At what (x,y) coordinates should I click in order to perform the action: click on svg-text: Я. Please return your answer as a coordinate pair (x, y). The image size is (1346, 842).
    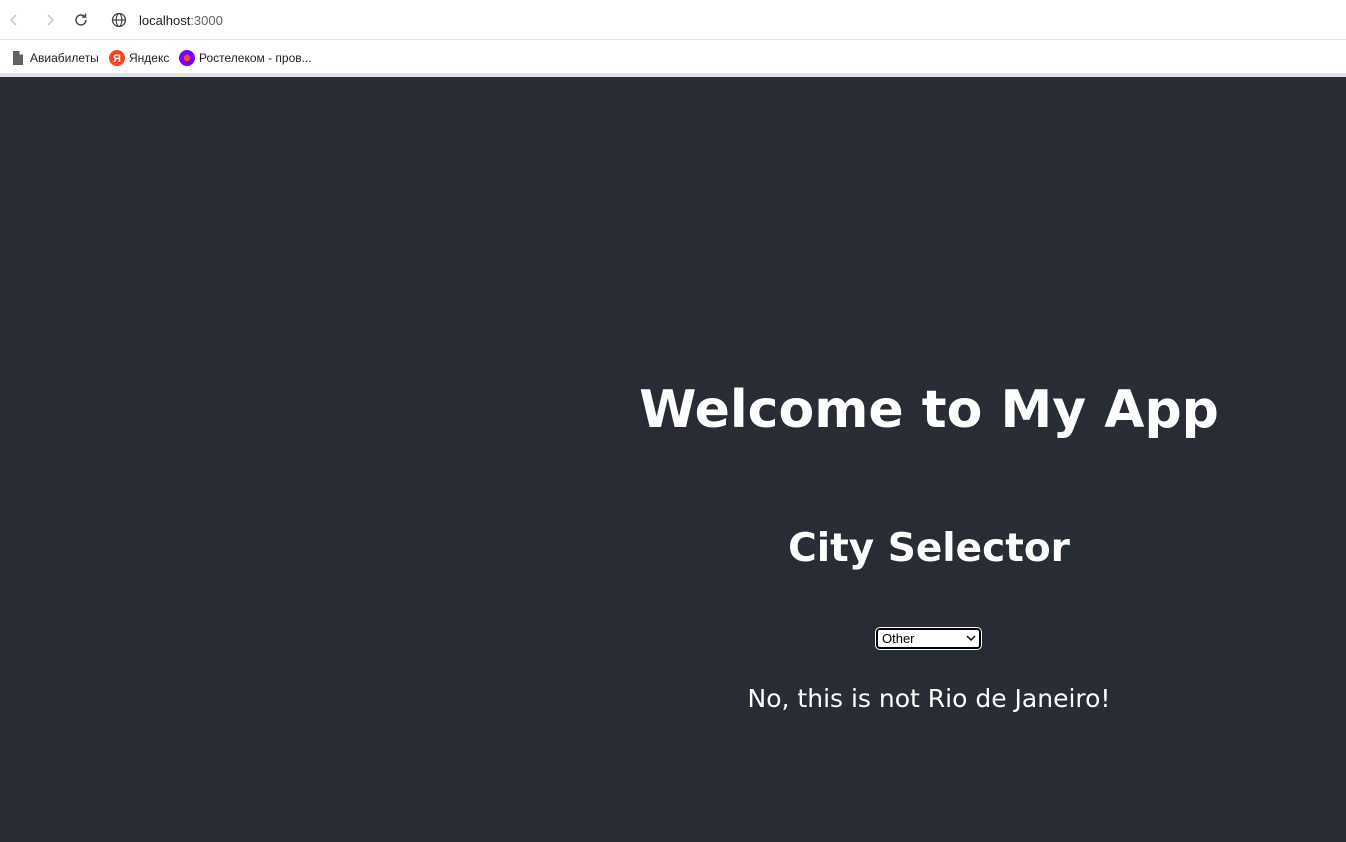
    Looking at the image, I should click on (117, 59).